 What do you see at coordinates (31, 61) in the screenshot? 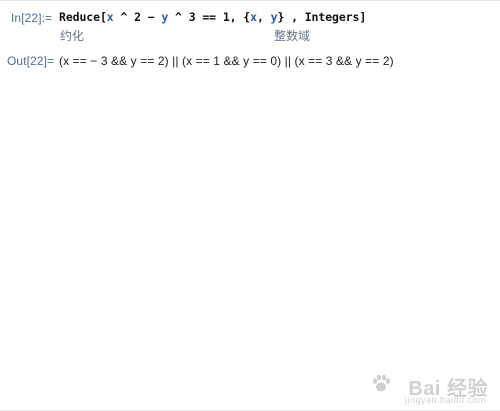
I see `output-label: Out[22]=` at bounding box center [31, 61].